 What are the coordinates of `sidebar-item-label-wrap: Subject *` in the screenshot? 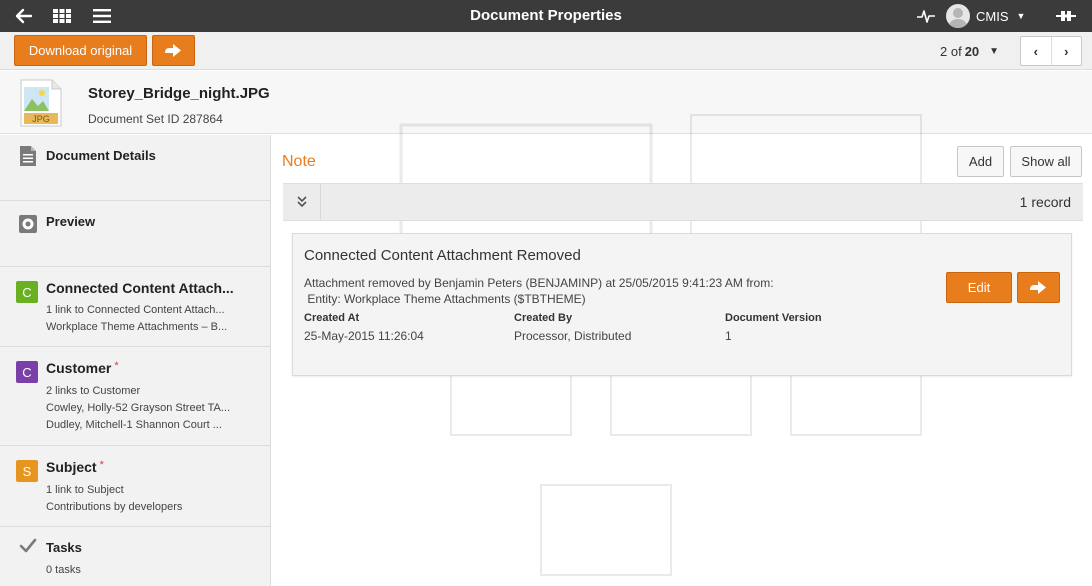 It's located at (75, 467).